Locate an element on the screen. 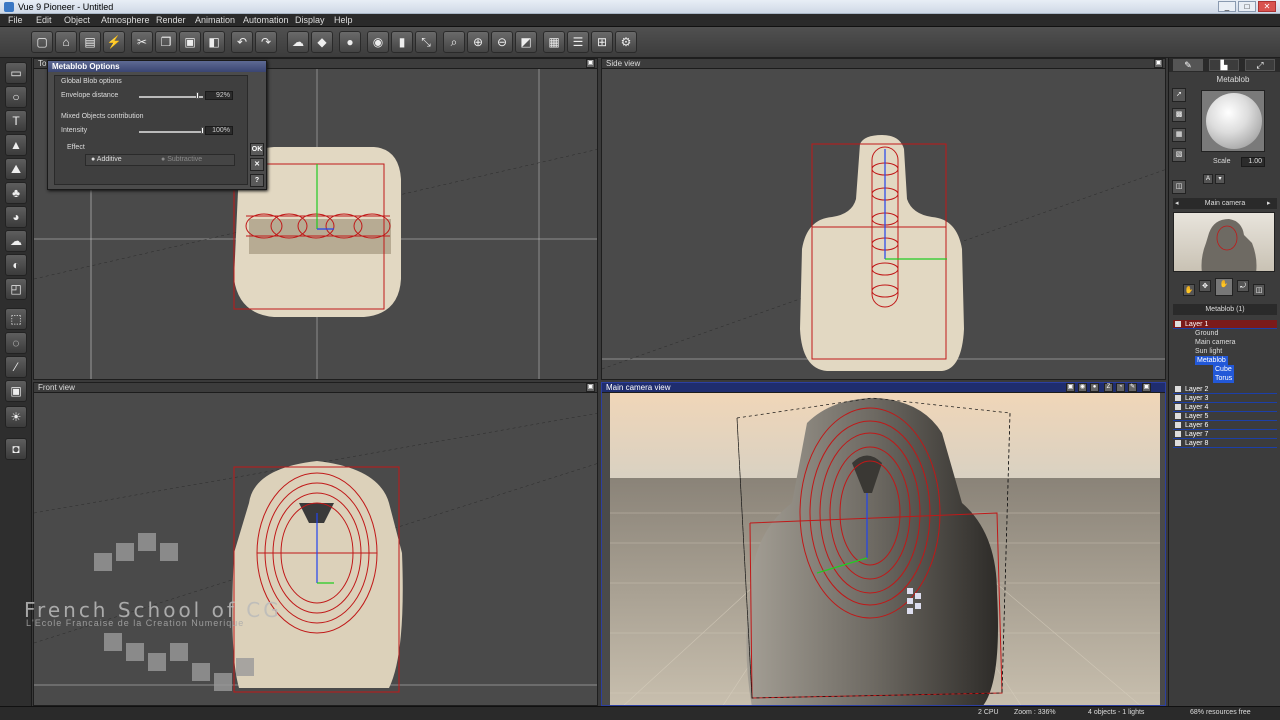  cut-icon: ✂ is located at coordinates (142, 42).